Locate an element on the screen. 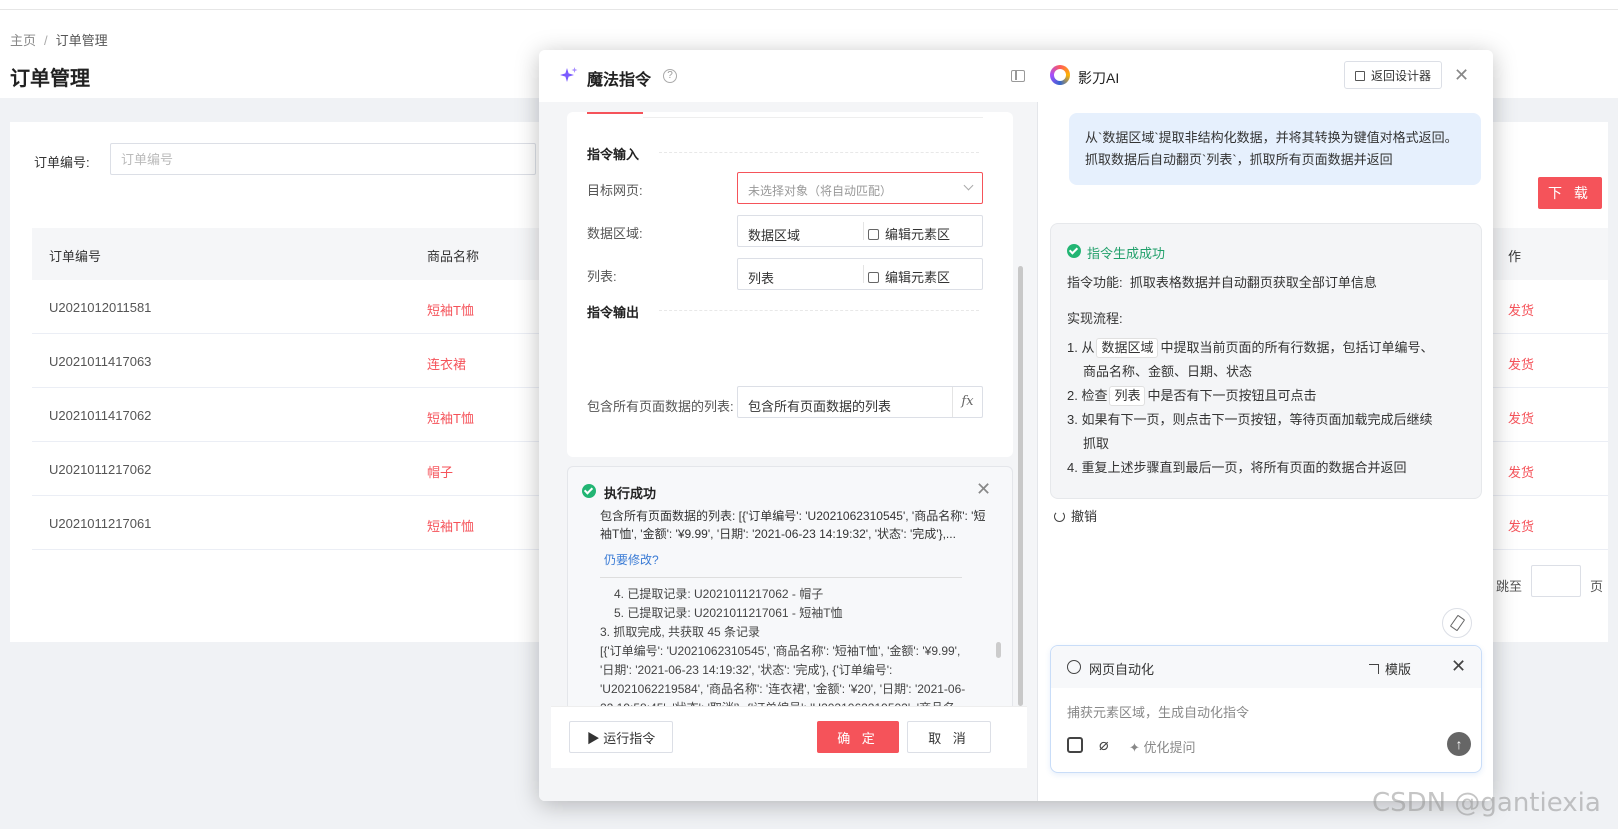  active-tab-indicator is located at coordinates (615, 113).